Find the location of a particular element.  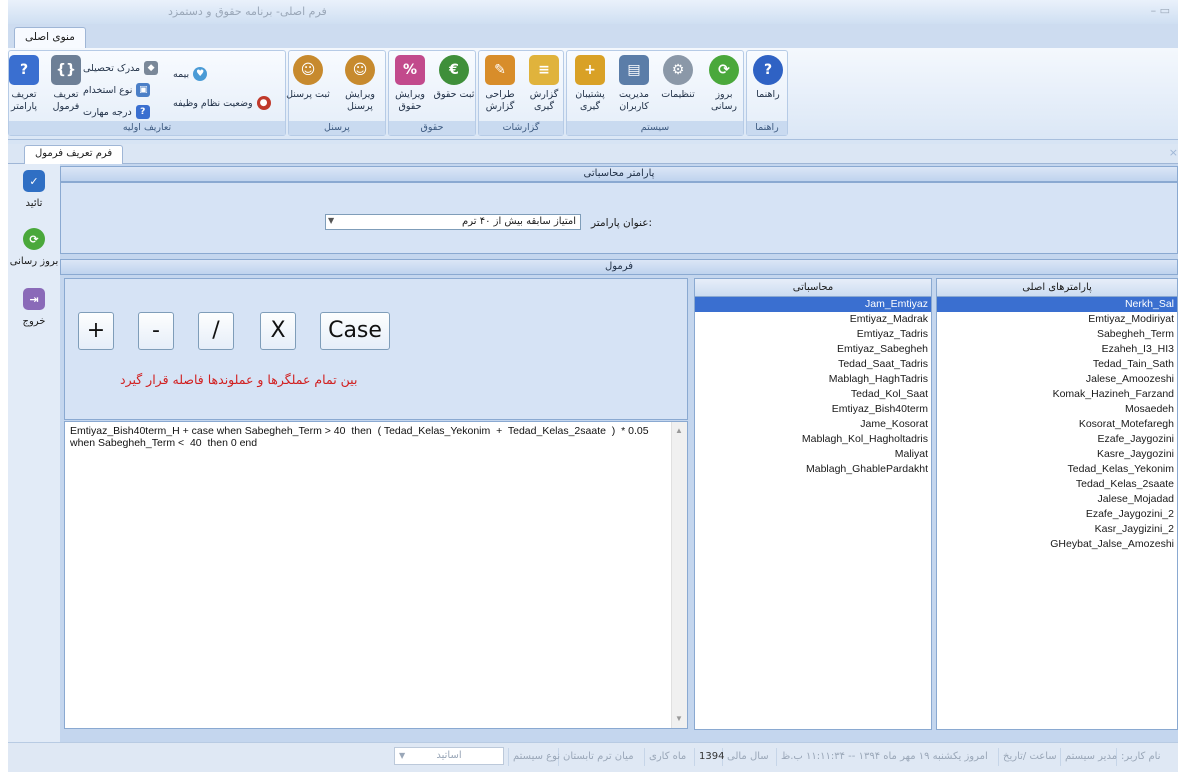

group-personnel: ☺ ثبت پرسنل ☺ ویرایش پرسنل پرسنل is located at coordinates (335, 93).